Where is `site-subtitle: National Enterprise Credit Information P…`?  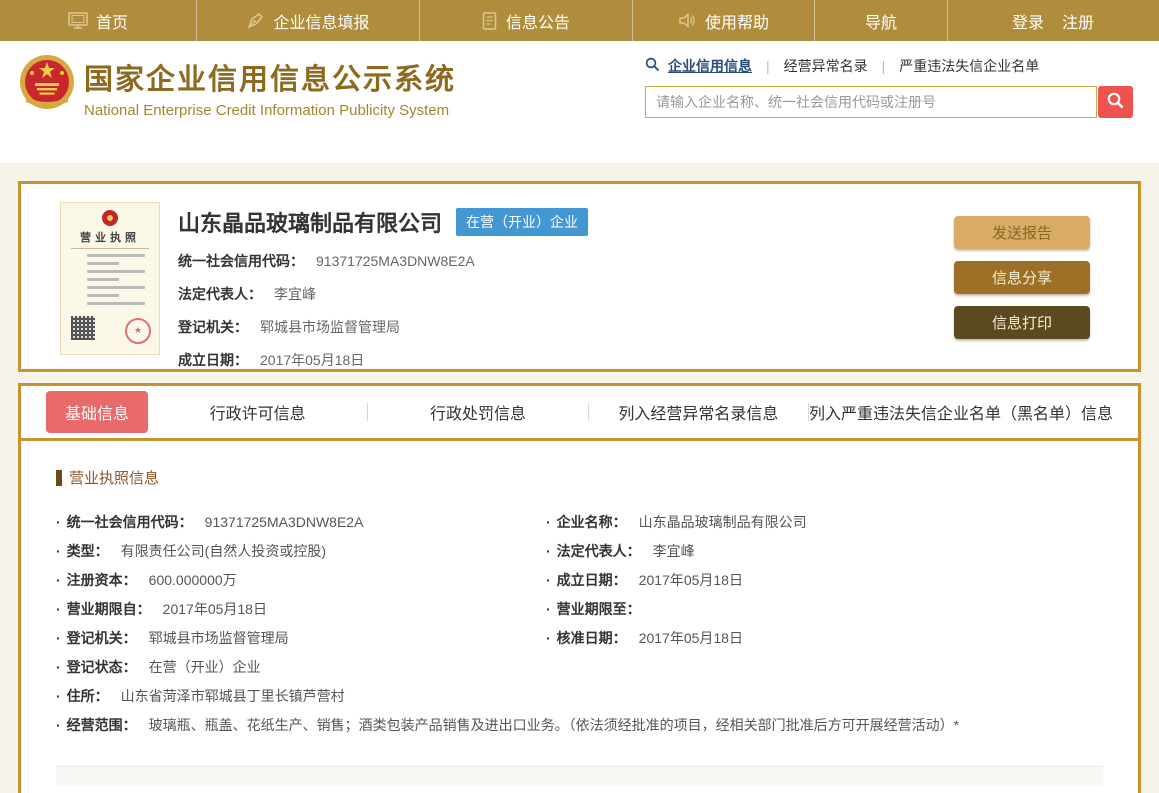 site-subtitle: National Enterprise Credit Information P… is located at coordinates (267, 110).